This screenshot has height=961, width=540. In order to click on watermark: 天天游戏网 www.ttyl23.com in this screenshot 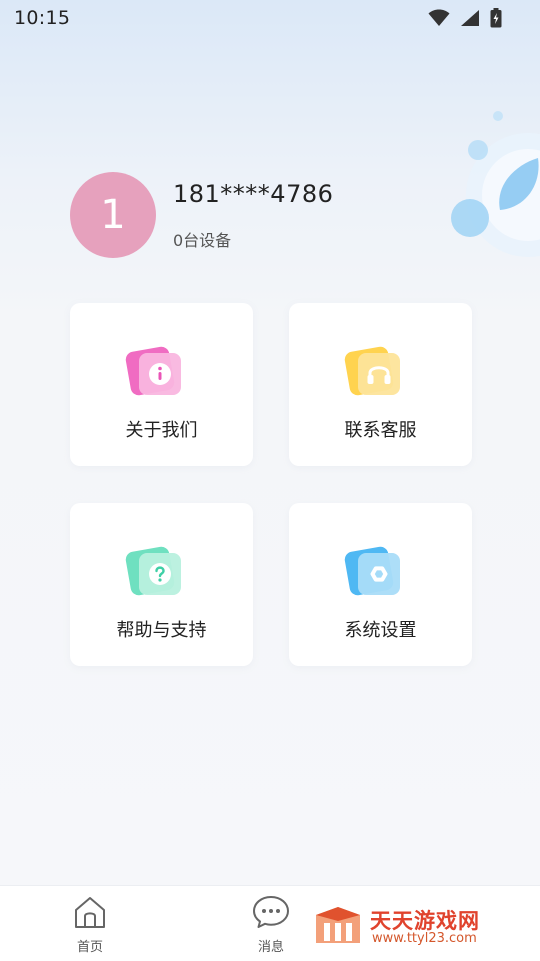, I will do `click(412, 927)`.